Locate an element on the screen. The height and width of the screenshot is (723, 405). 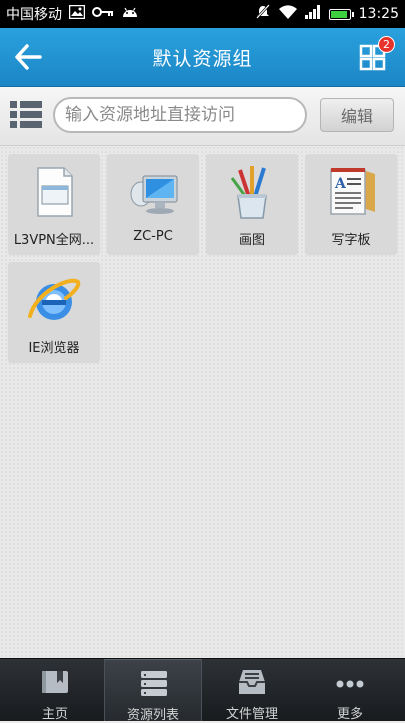
nav-resource-list-label: 资源列表 is located at coordinates (152, 715).